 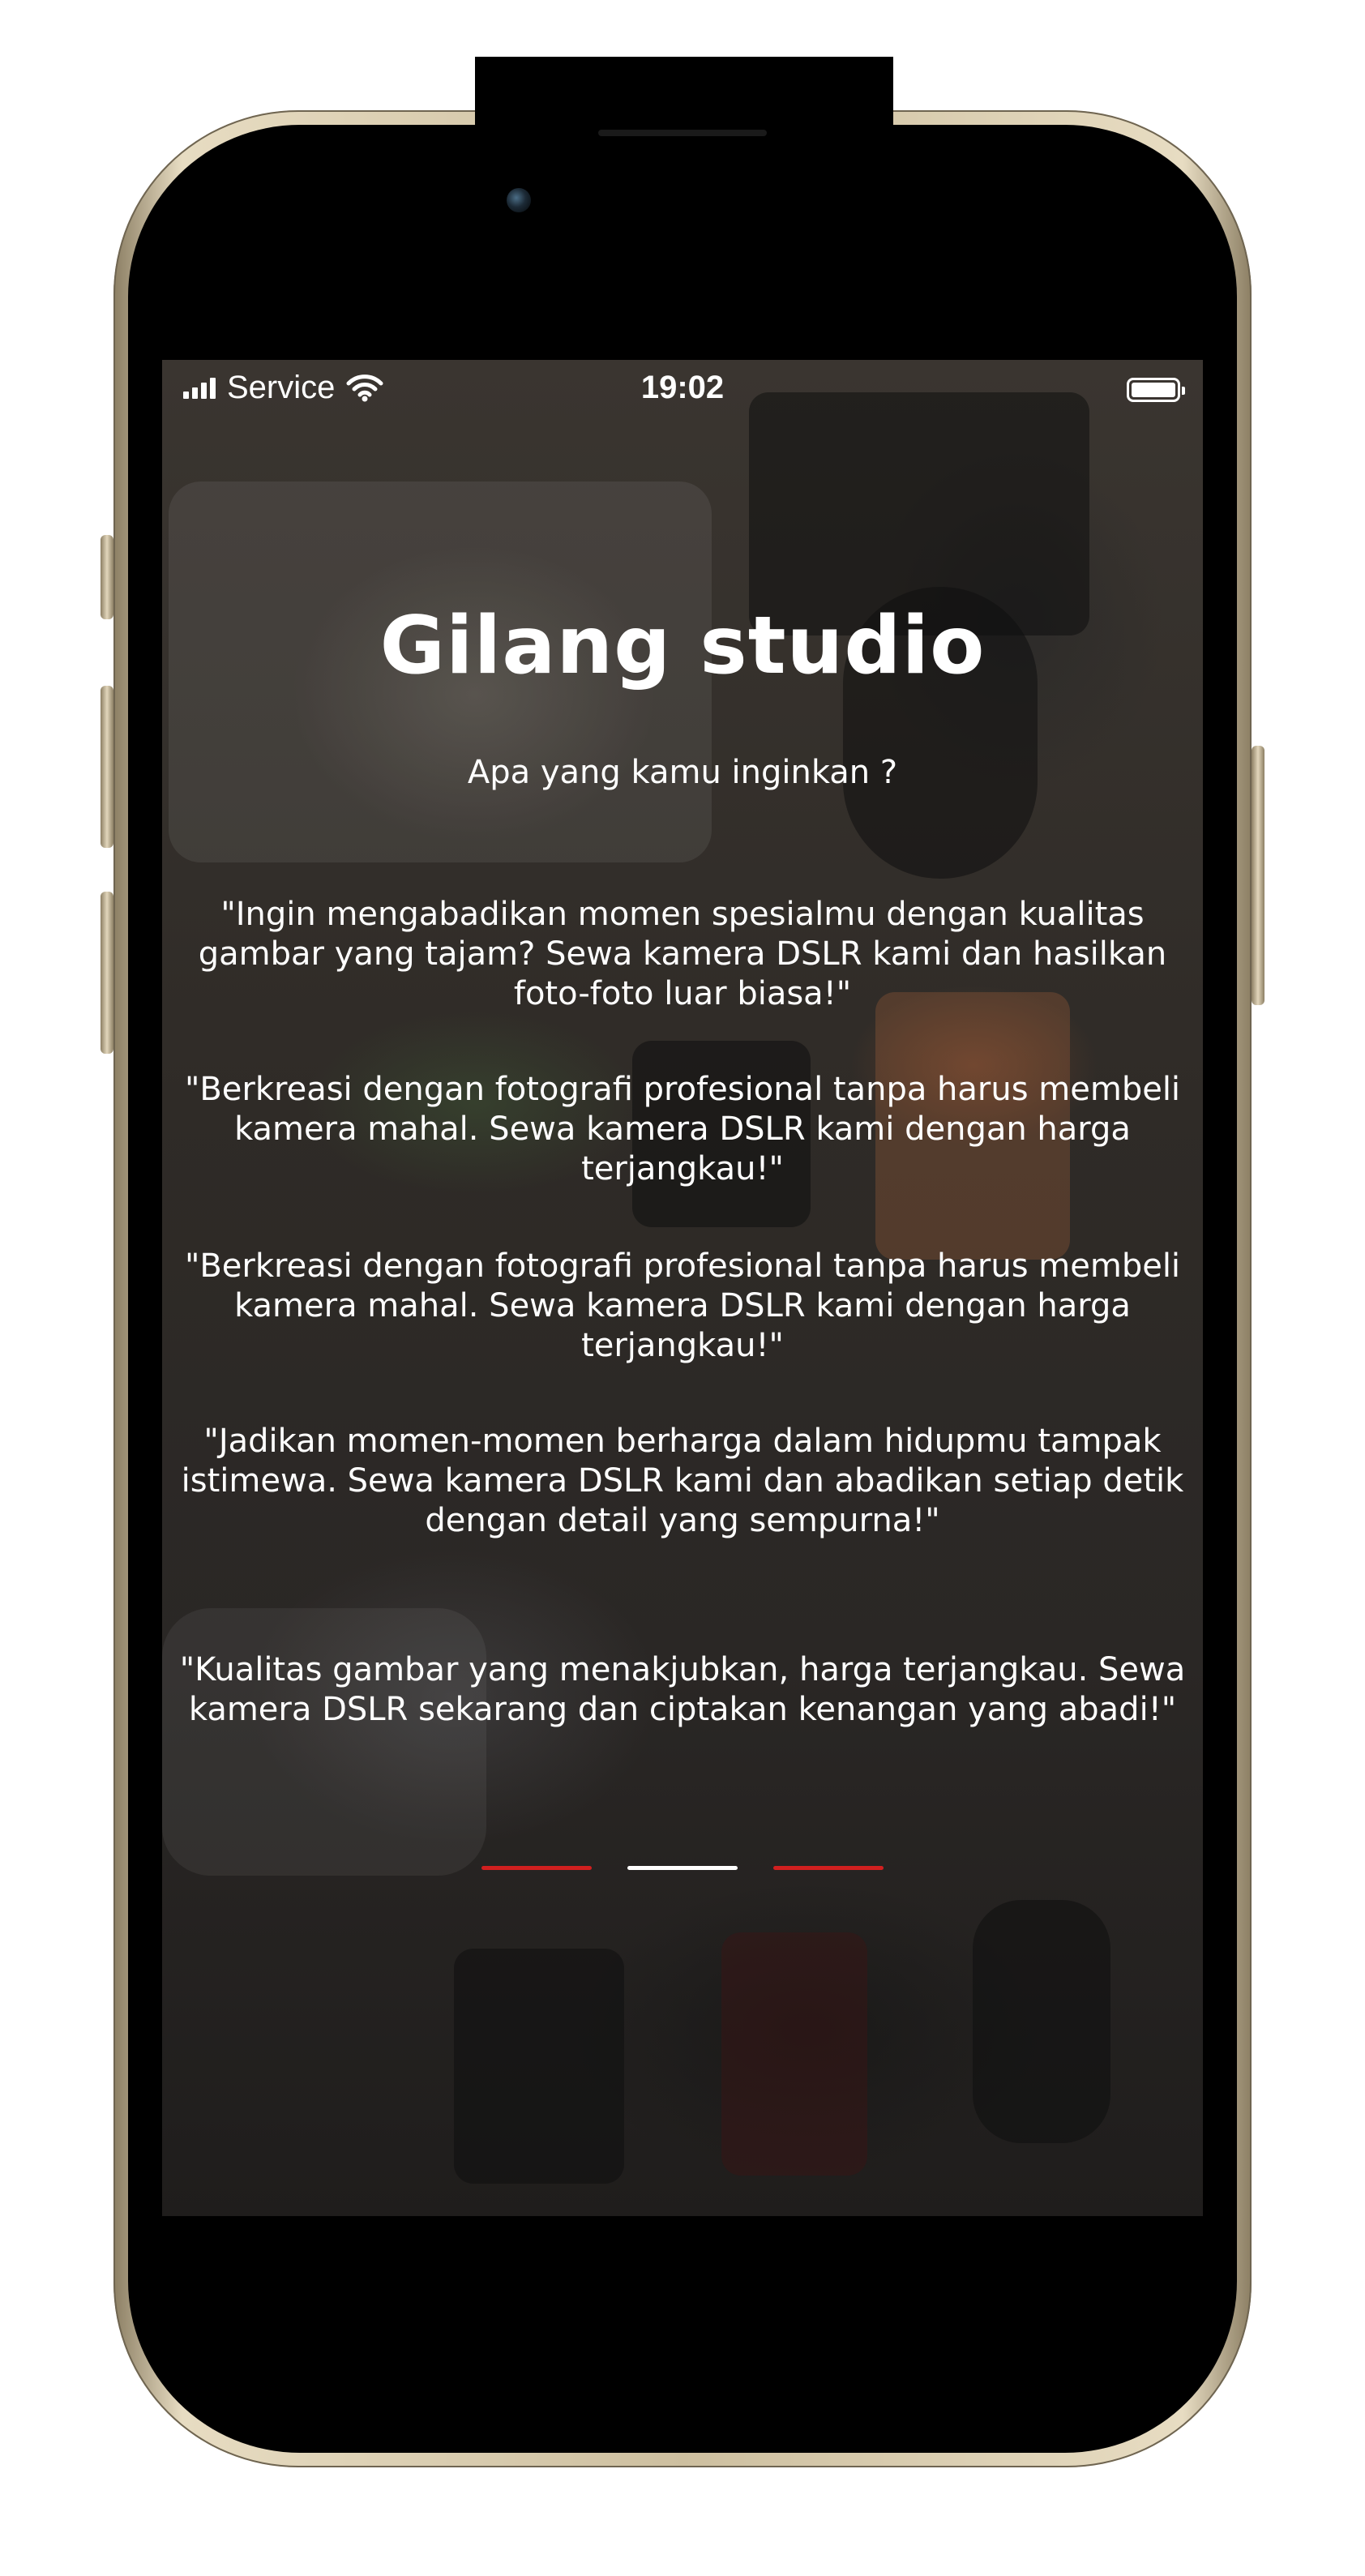 I want to click on page-title: Gilang studio, so click(x=682, y=646).